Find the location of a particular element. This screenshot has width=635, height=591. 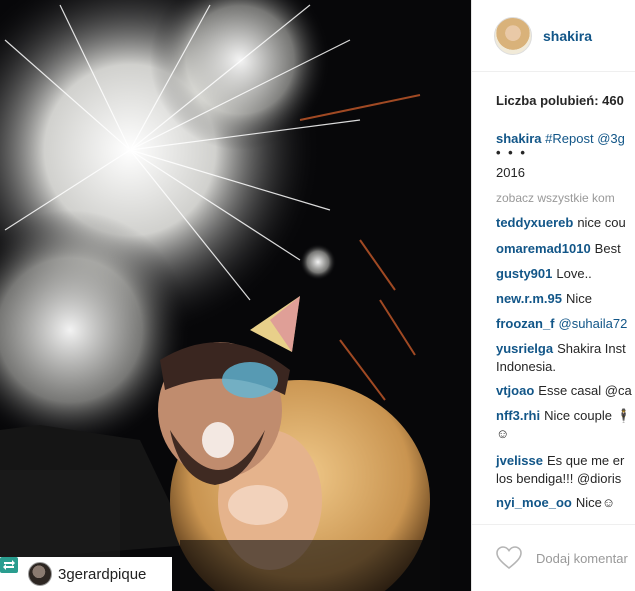

repost-icon is located at coordinates (11, 570).